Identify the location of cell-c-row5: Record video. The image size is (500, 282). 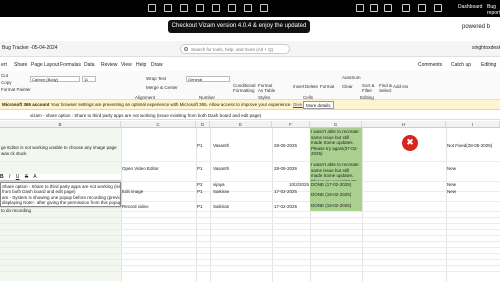
(135, 207).